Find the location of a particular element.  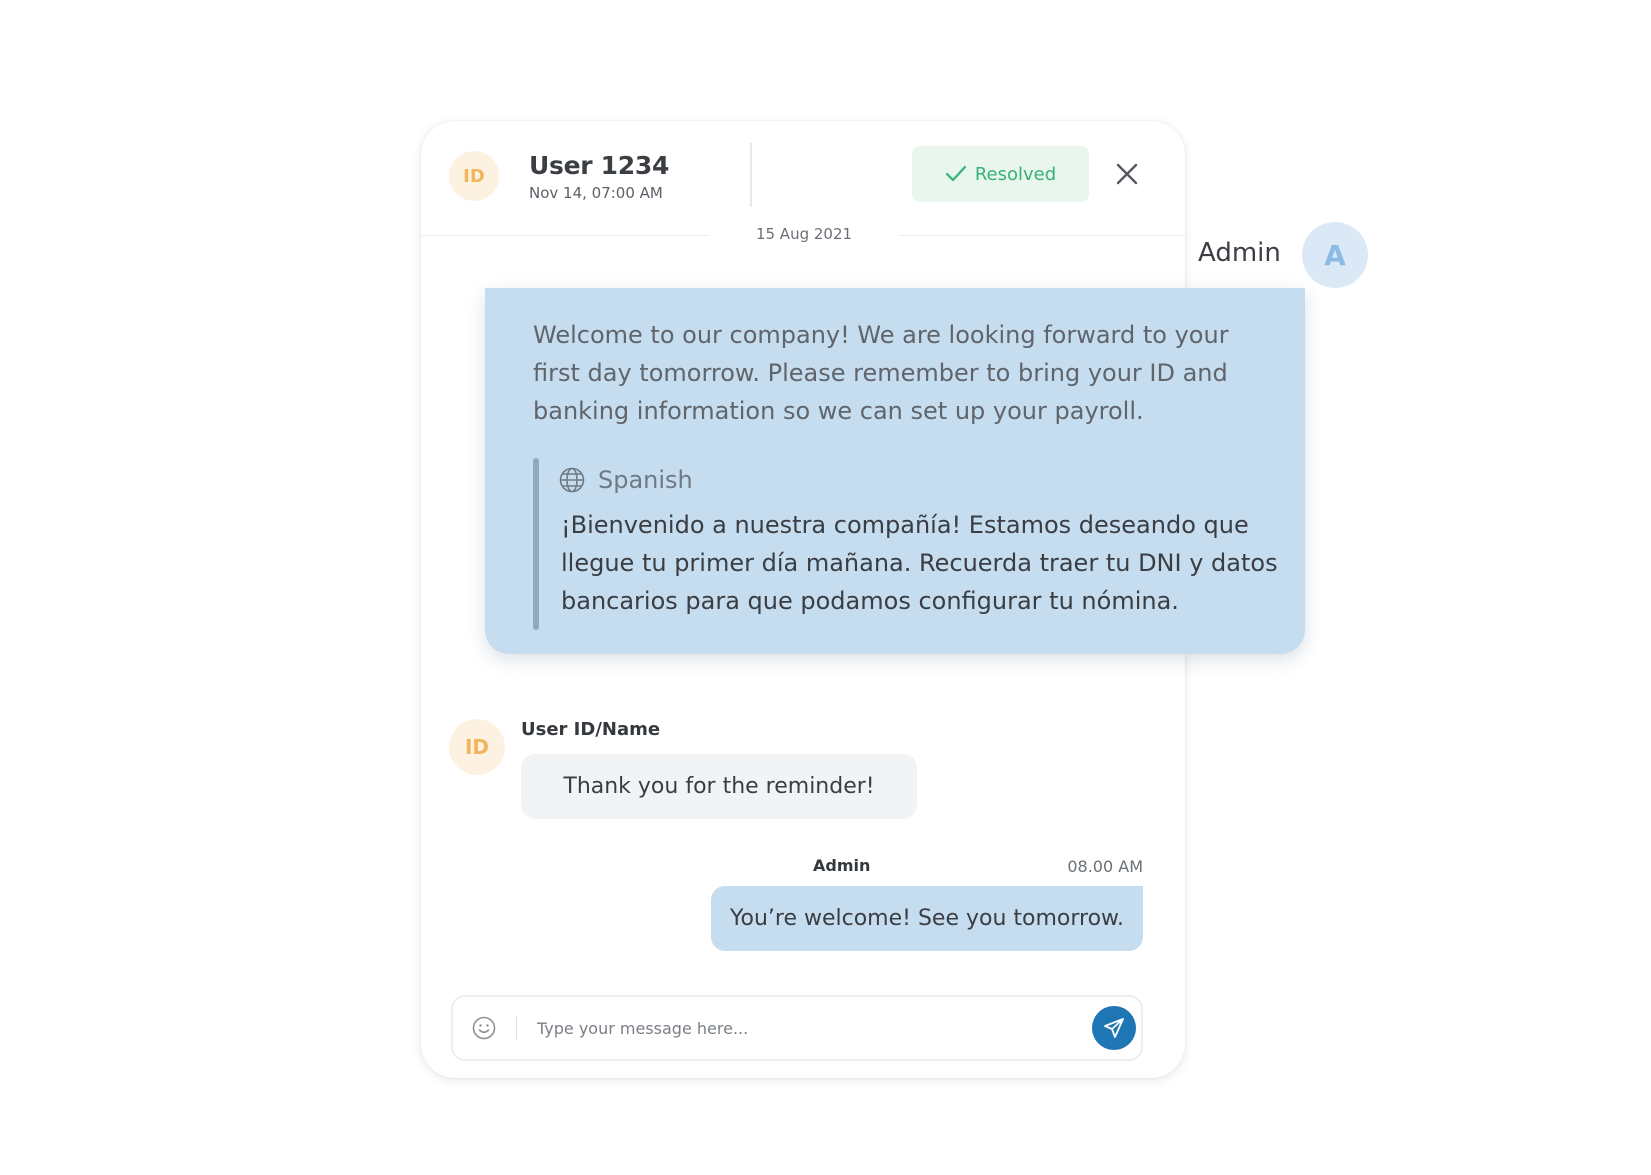

message-time: 08.00 AM is located at coordinates (1105, 866).